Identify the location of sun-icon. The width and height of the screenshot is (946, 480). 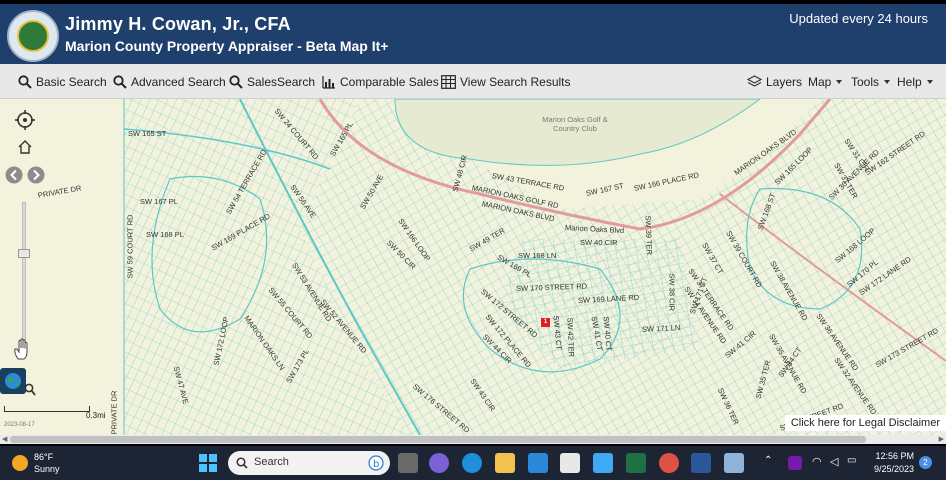
(20, 463).